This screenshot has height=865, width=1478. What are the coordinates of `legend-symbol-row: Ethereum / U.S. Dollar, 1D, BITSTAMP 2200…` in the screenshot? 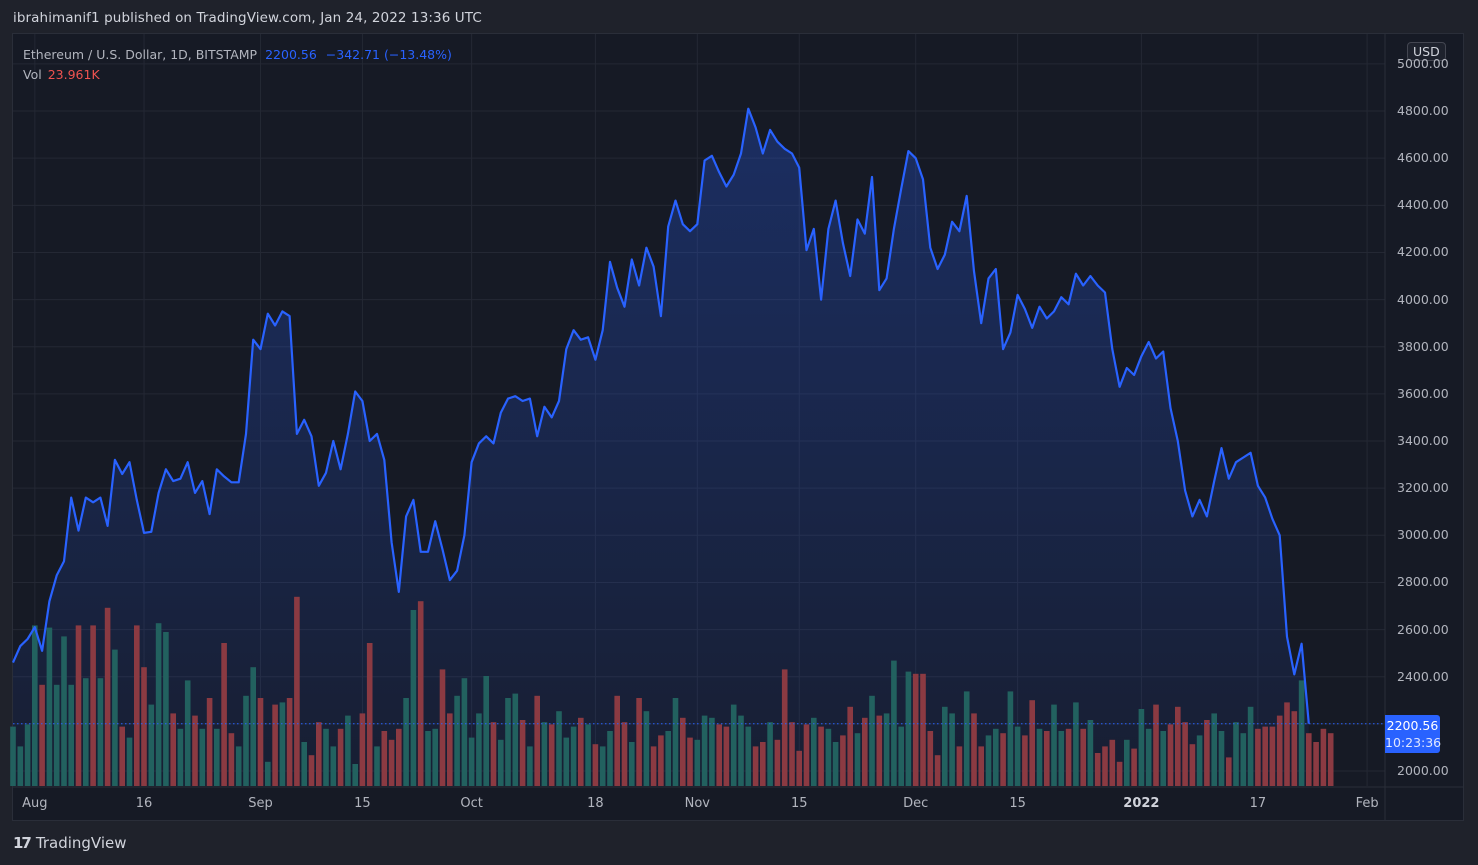 It's located at (237, 55).